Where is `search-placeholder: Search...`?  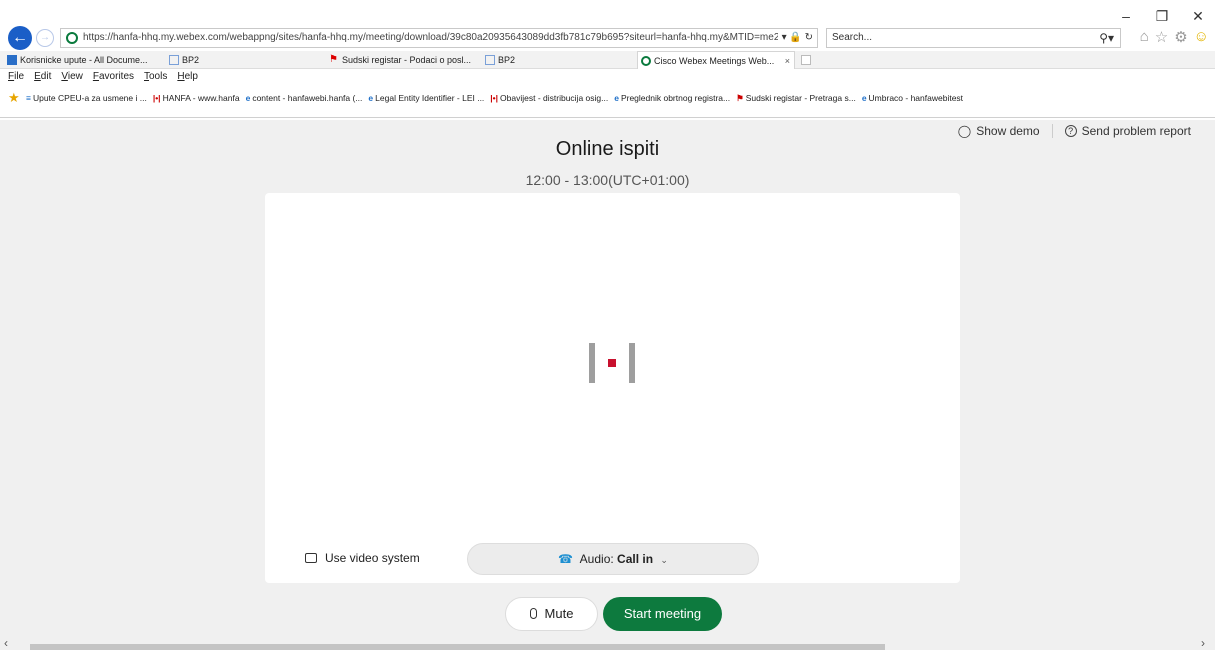
search-placeholder: Search... is located at coordinates (852, 37).